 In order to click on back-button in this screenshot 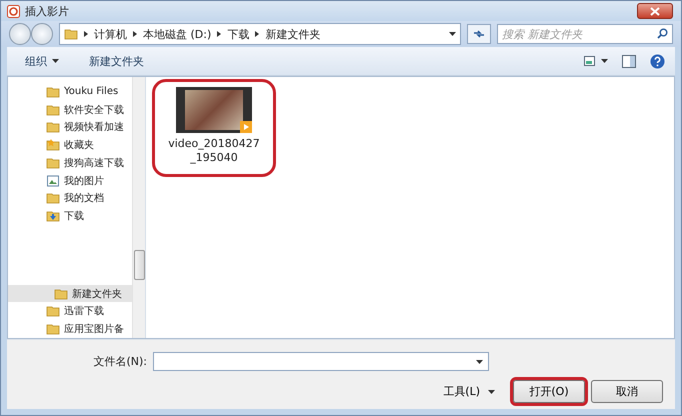, I will do `click(20, 34)`.